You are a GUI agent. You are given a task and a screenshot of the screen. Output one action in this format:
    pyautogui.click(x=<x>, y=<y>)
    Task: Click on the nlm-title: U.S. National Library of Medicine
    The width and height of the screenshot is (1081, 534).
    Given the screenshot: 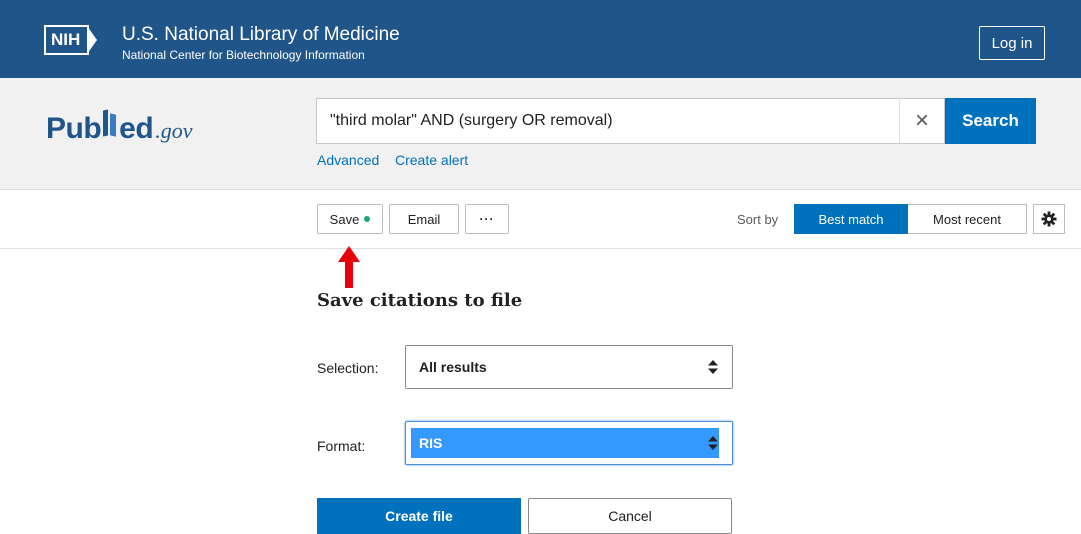 What is the action you would take?
    pyautogui.click(x=261, y=34)
    